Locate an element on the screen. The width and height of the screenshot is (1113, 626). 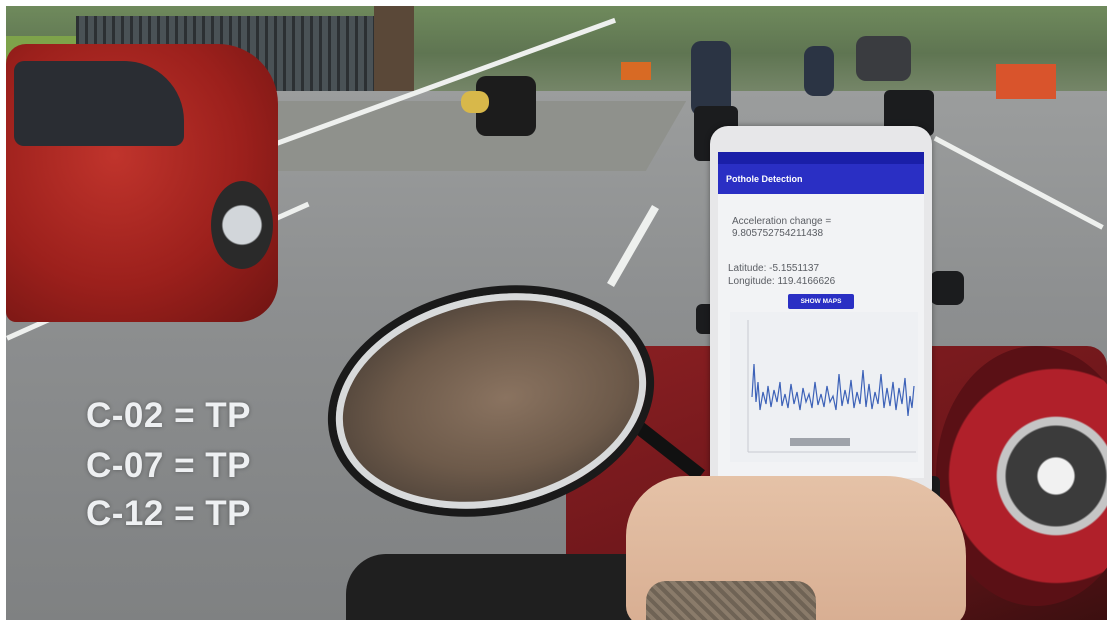
car-wheel is located at coordinates (242, 225).